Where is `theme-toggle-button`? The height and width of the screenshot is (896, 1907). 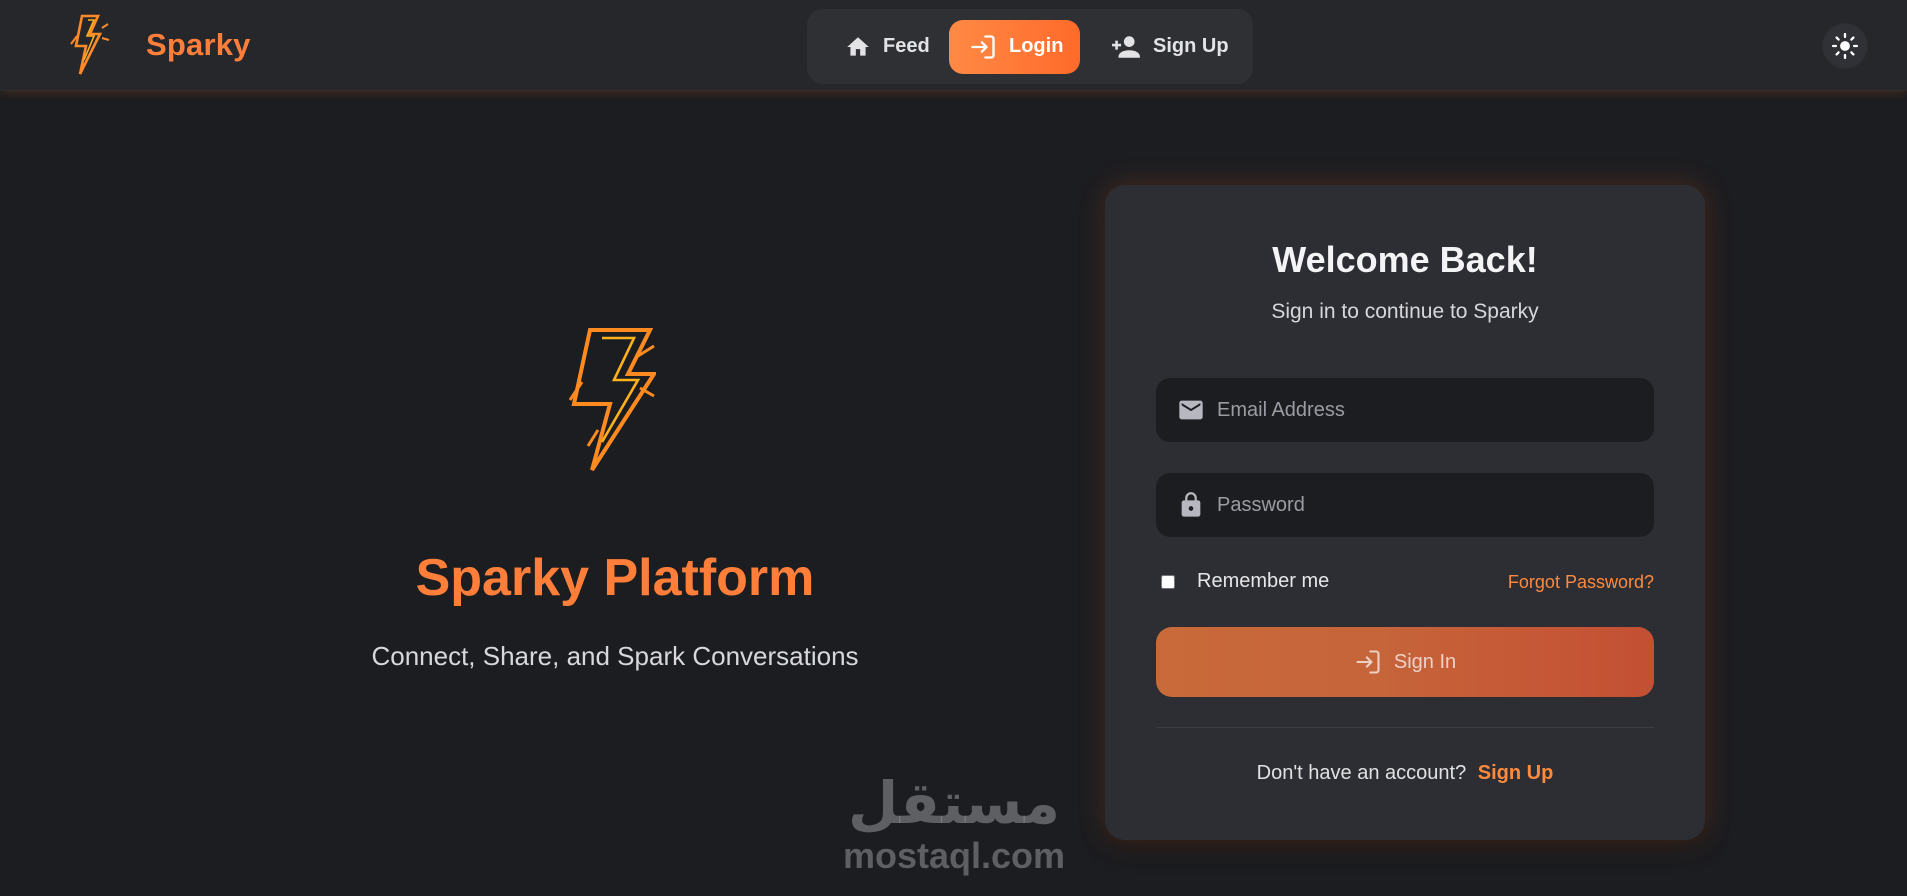 theme-toggle-button is located at coordinates (1845, 46).